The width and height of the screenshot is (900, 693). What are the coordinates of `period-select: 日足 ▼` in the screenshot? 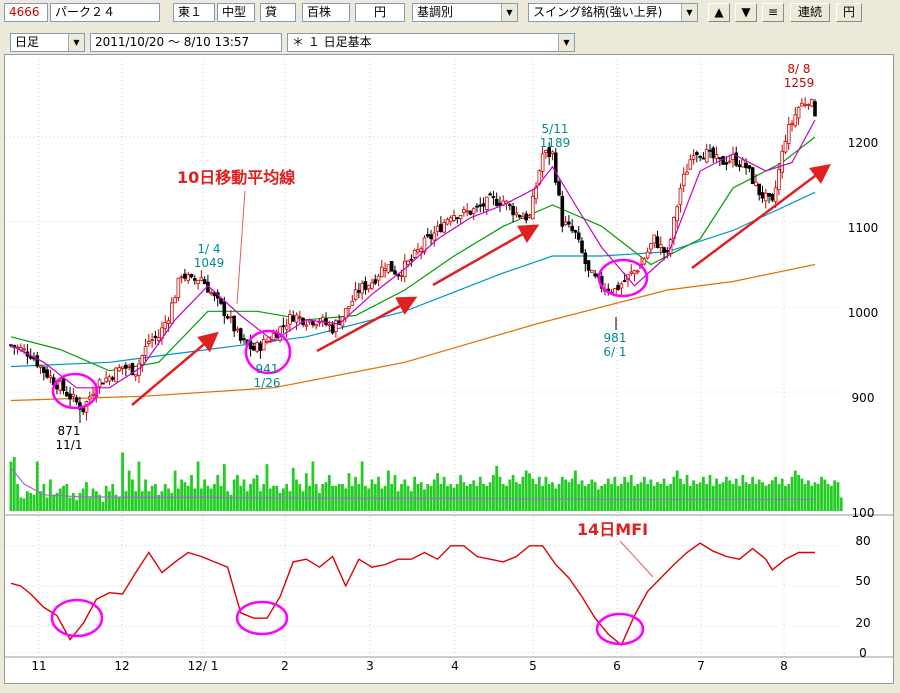 It's located at (47, 42).